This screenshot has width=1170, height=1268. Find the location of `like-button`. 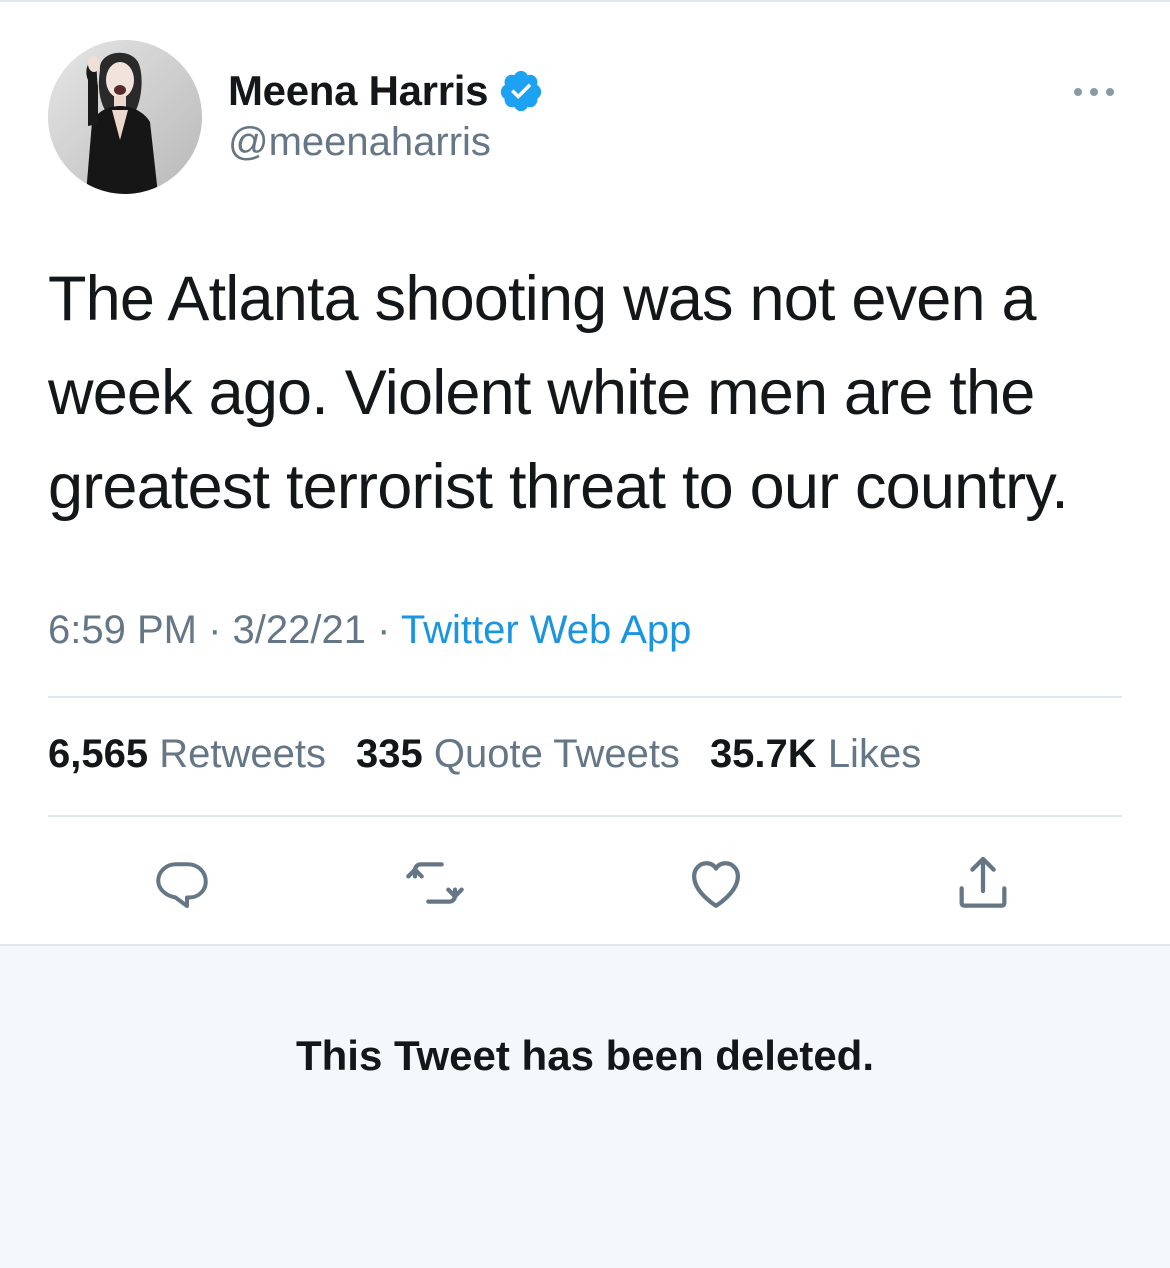

like-button is located at coordinates (716, 883).